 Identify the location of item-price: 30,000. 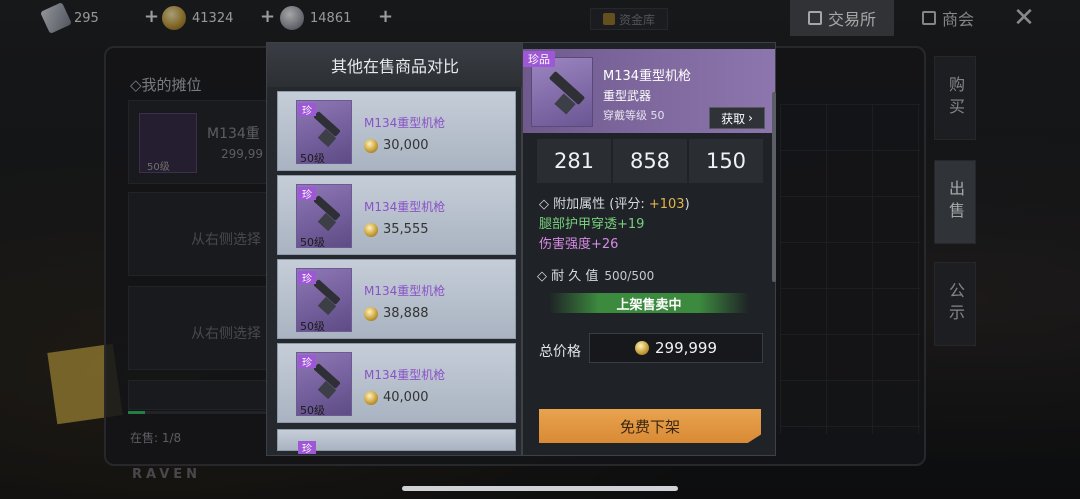
(396, 145).